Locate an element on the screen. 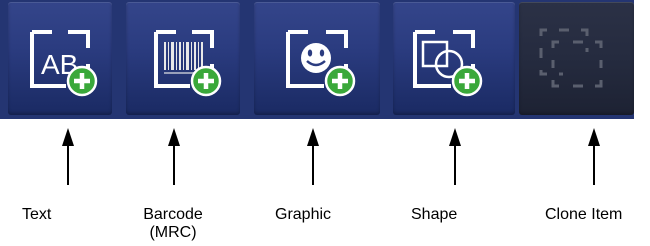  caption-shape: Shape is located at coordinates (434, 214).